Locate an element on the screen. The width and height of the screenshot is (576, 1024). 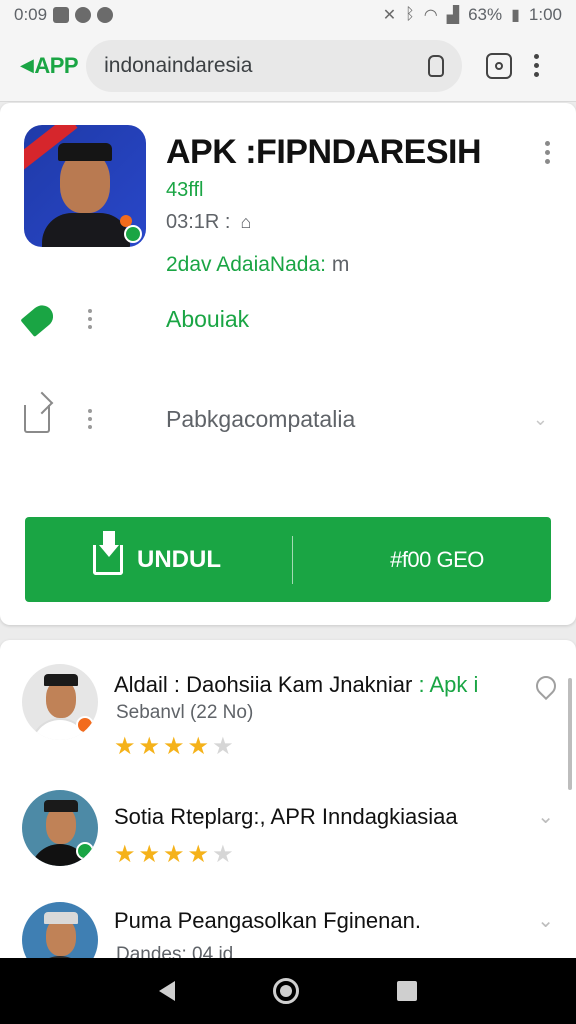
tabs-icon is located at coordinates (499, 65).